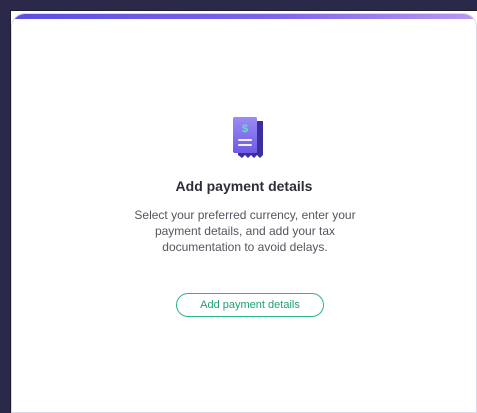 The height and width of the screenshot is (413, 477). Describe the element at coordinates (250, 305) in the screenshot. I see `add-payment-details-button: Add payment details` at that location.